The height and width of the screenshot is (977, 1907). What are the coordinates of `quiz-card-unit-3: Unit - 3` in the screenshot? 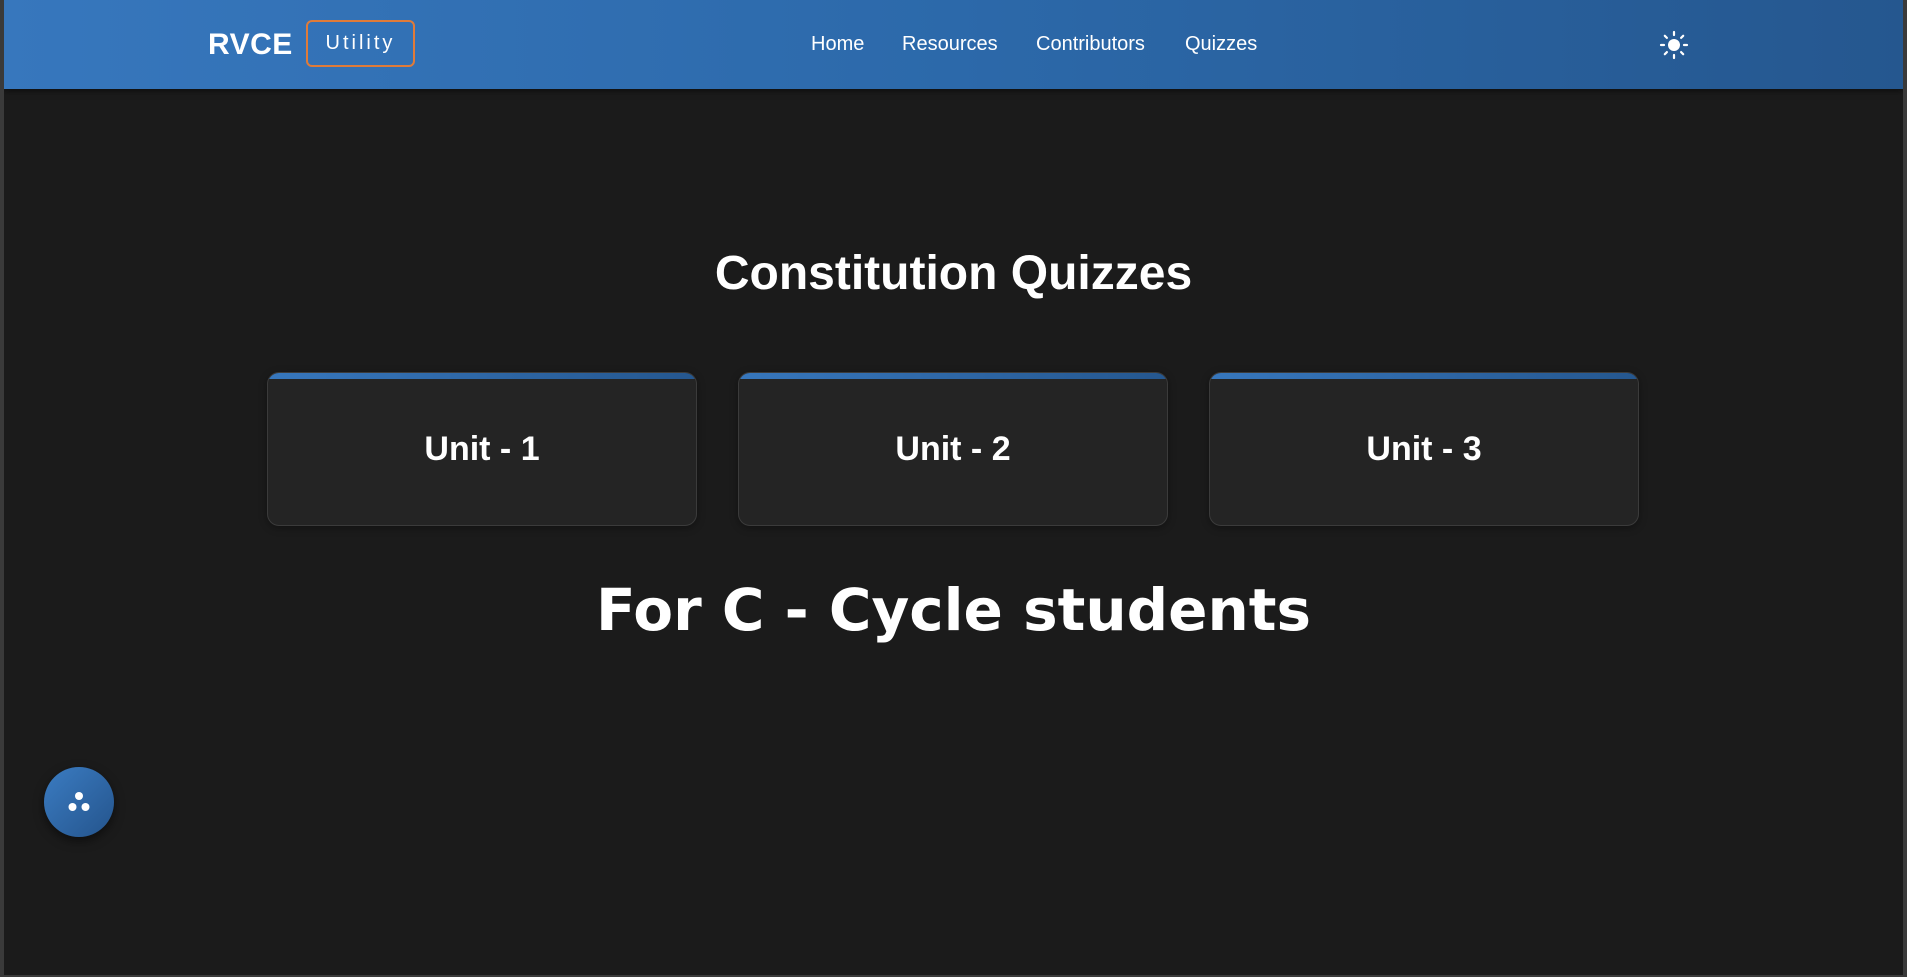 It's located at (1424, 449).